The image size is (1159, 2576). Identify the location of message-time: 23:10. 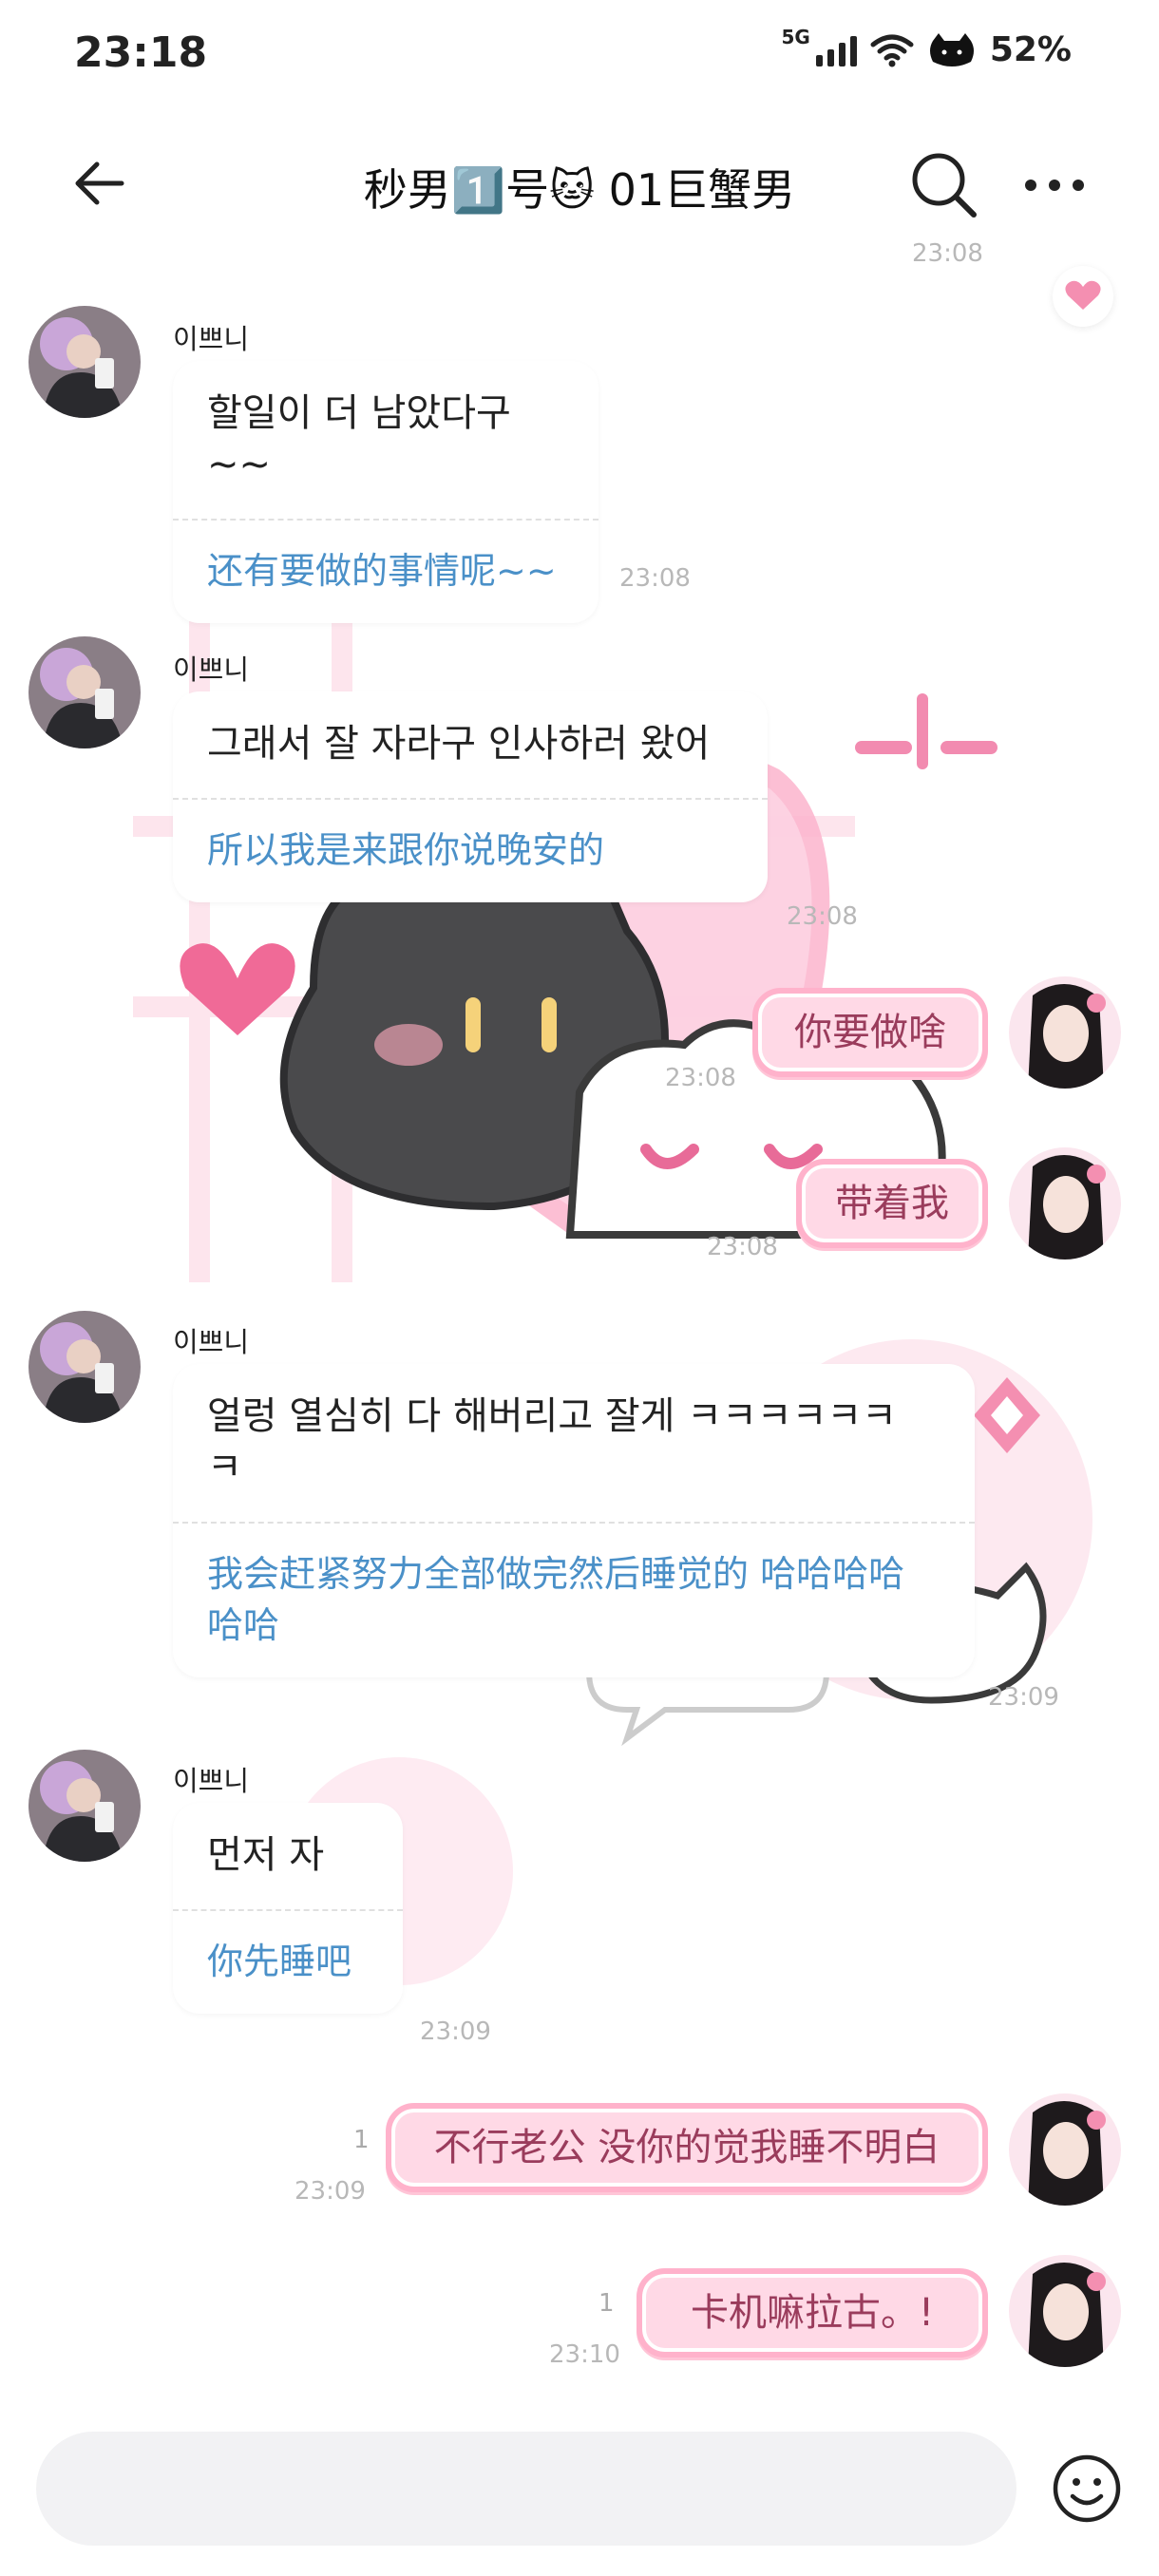
(584, 2354).